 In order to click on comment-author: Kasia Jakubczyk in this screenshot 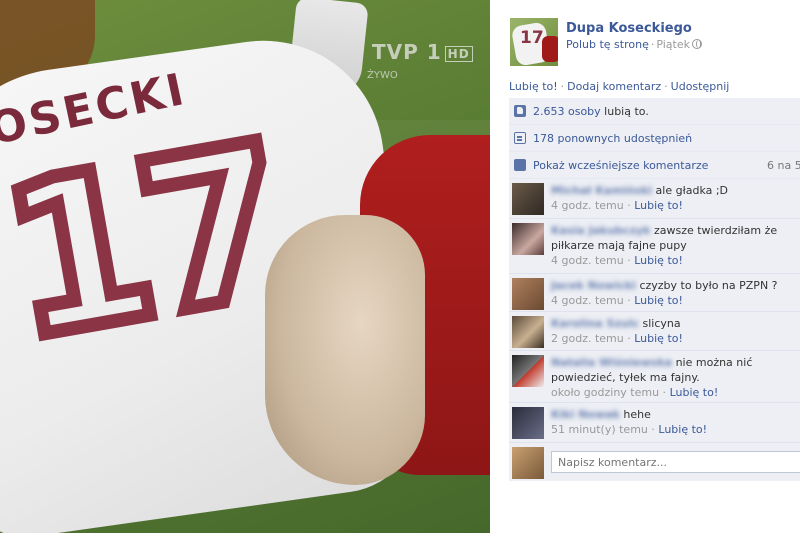, I will do `click(600, 230)`.